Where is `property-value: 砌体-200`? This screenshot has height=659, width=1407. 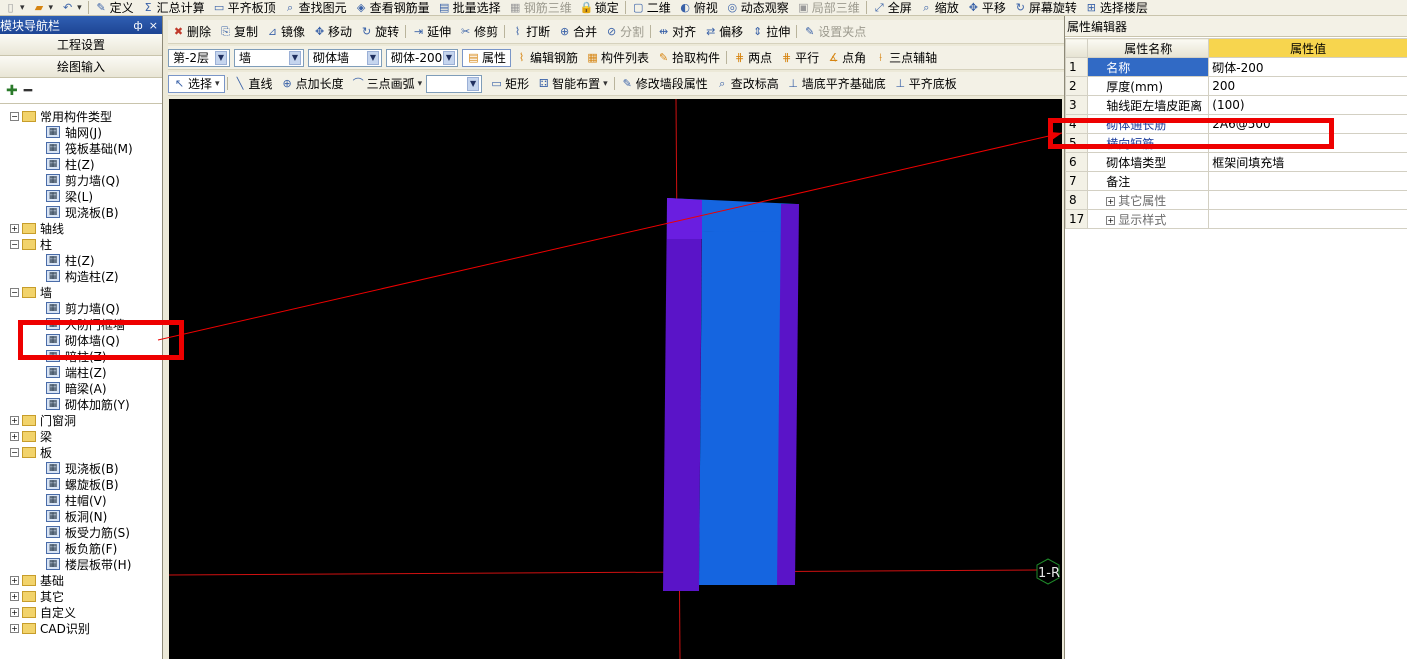 property-value: 砌体-200 is located at coordinates (1307, 67).